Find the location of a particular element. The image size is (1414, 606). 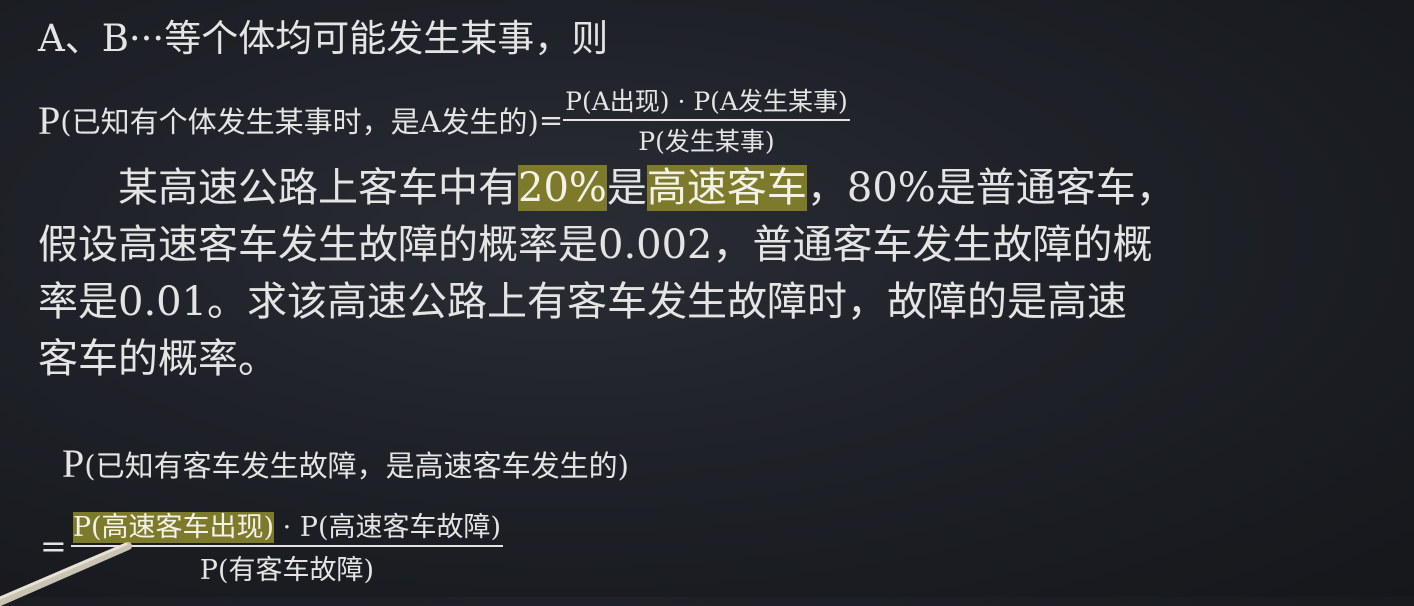

problem-text: 某高速公路上客车中有 is located at coordinates (318, 188).